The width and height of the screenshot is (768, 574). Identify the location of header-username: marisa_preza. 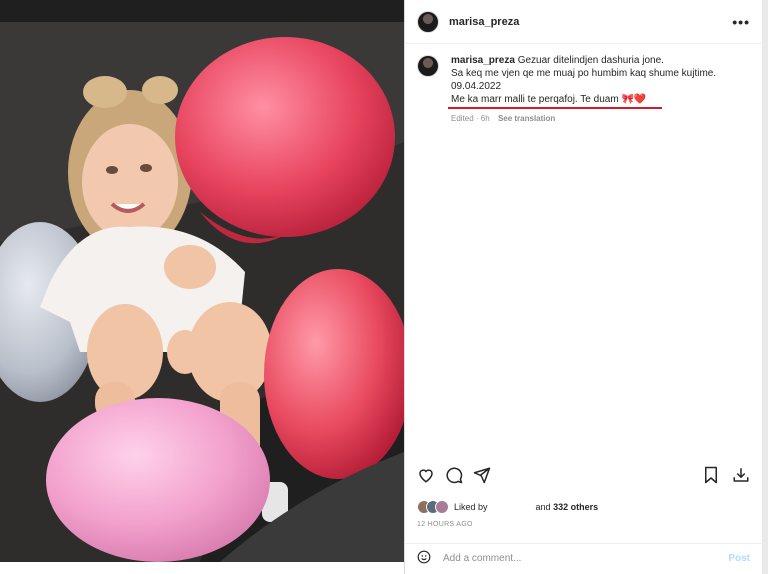
(484, 22).